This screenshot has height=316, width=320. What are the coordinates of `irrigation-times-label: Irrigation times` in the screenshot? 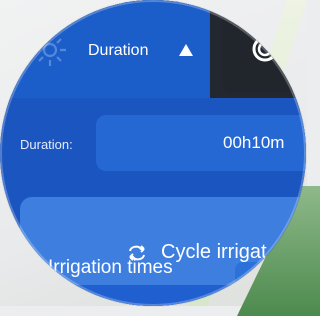 It's located at (110, 267).